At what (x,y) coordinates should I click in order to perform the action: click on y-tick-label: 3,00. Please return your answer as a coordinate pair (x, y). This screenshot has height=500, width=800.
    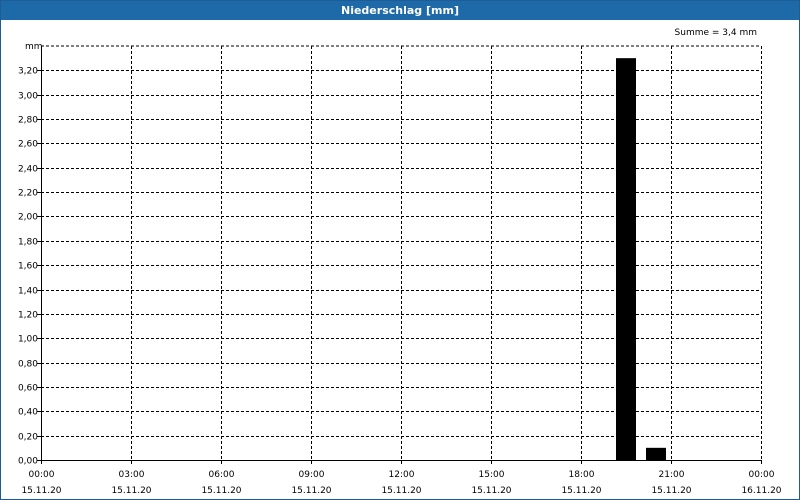
    Looking at the image, I should click on (28, 97).